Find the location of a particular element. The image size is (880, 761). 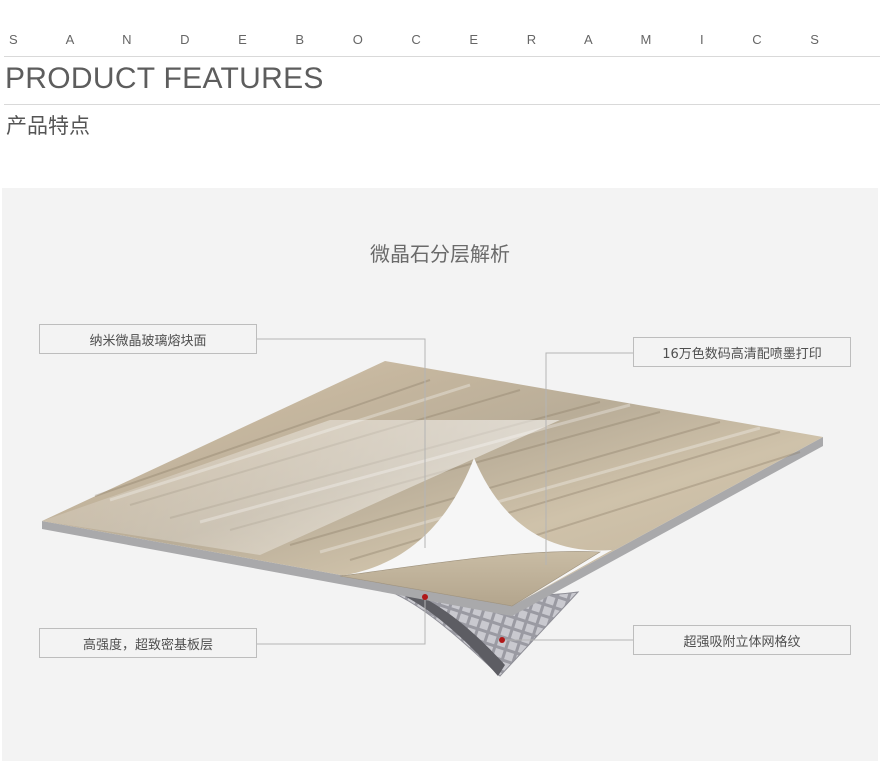

callout-line-bottom-left is located at coordinates (341, 621).